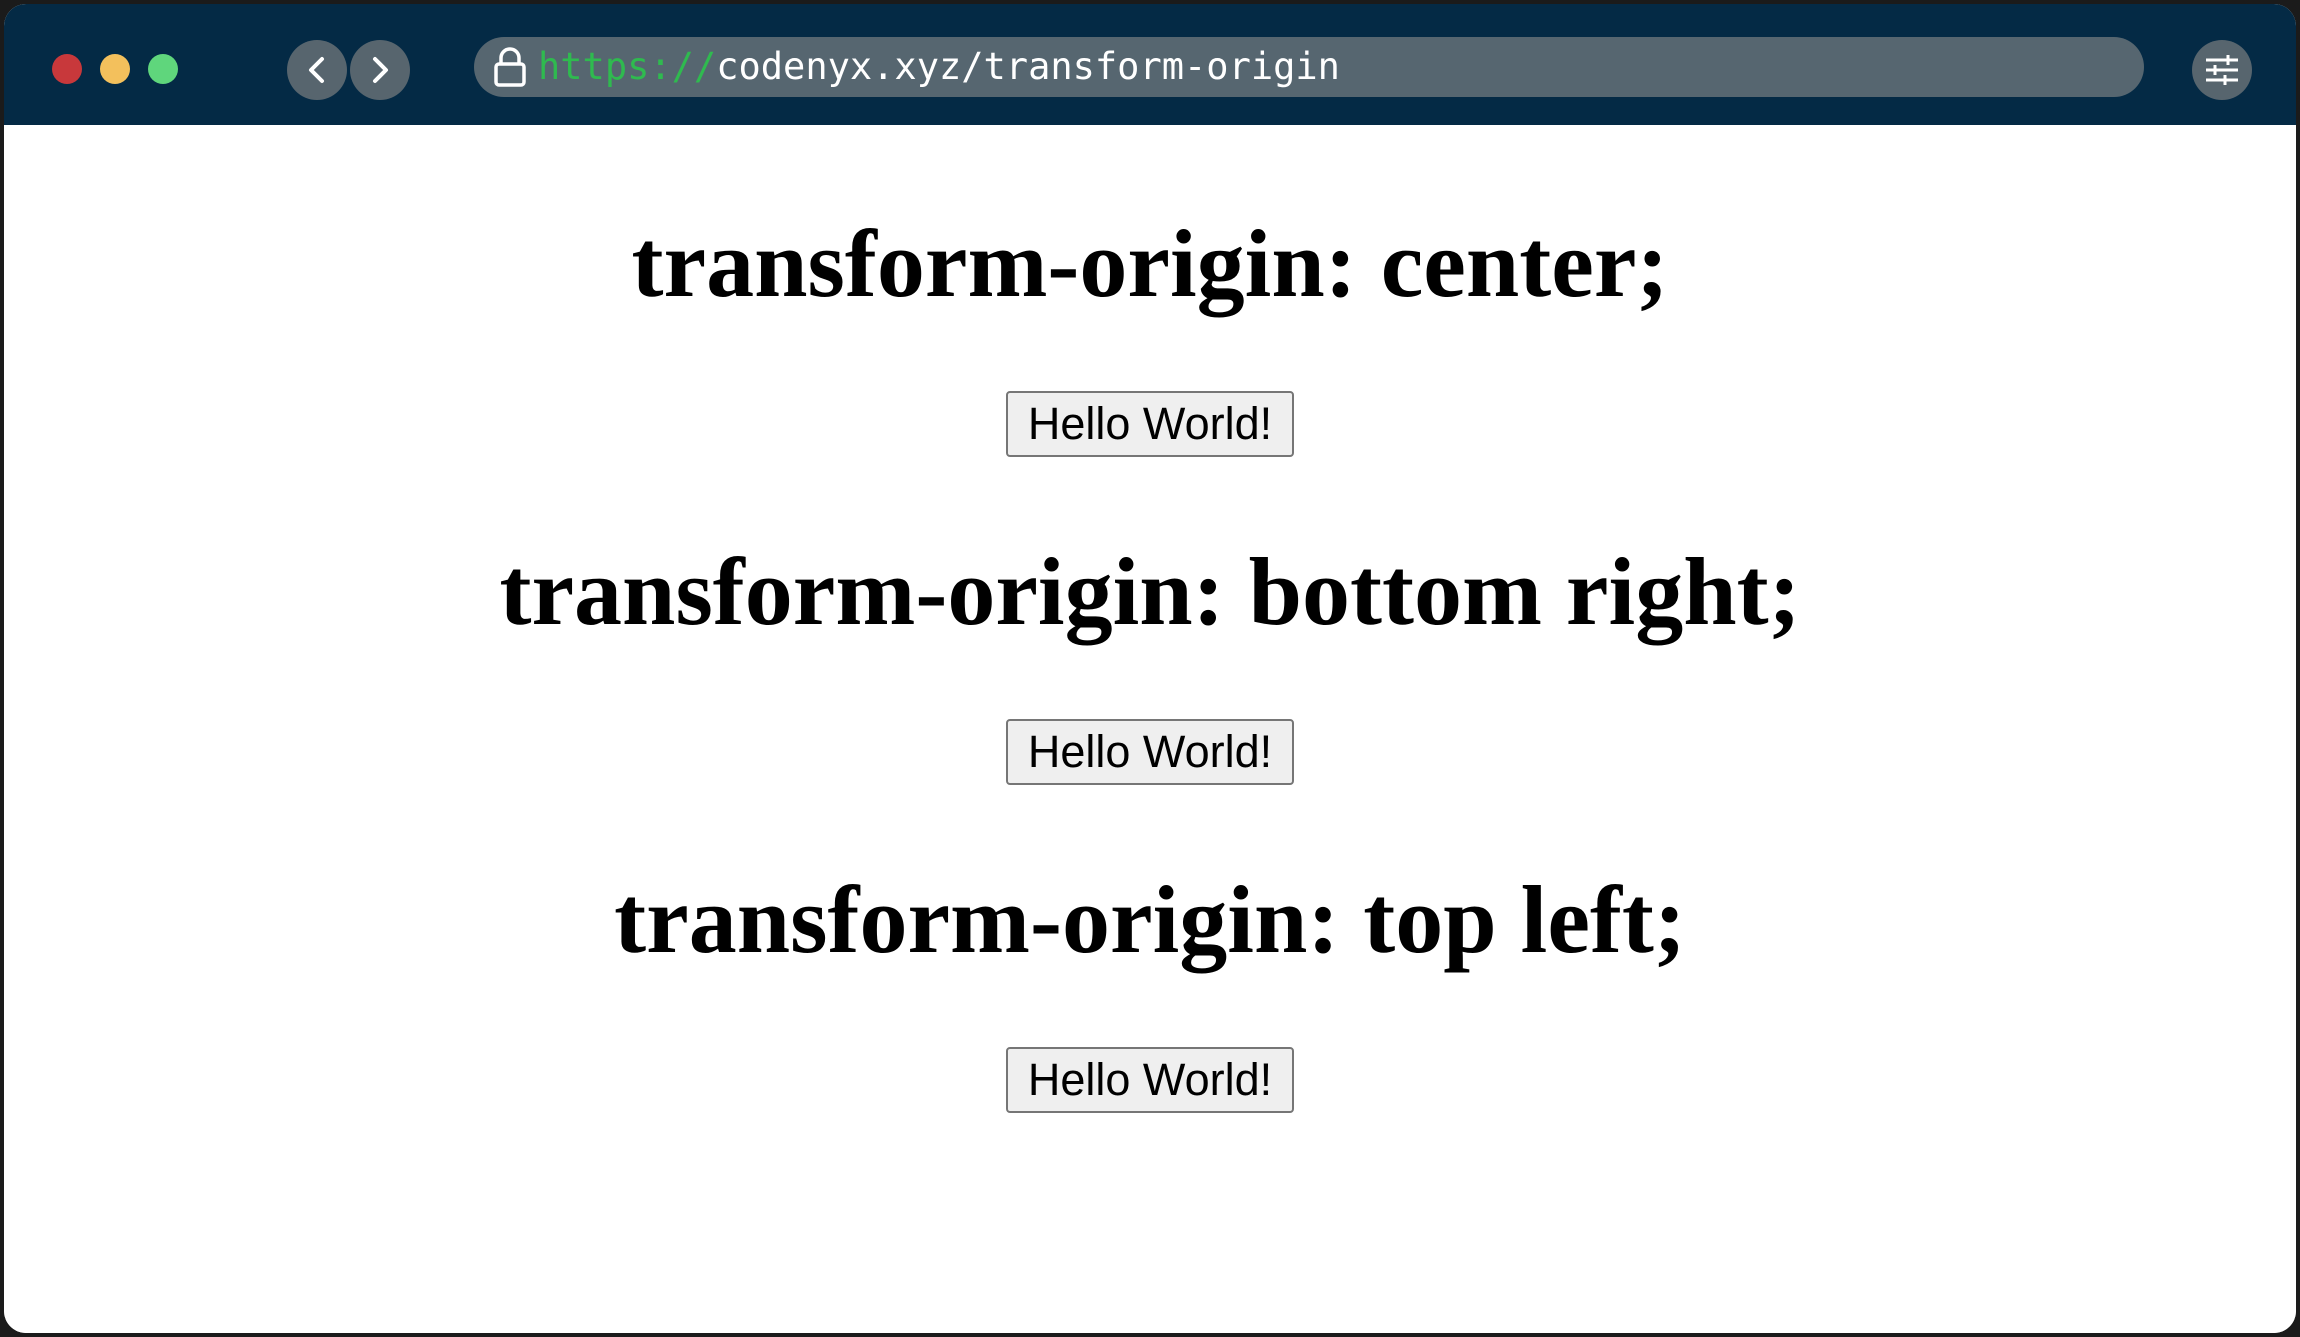 This screenshot has height=1337, width=2300. What do you see at coordinates (510, 67) in the screenshot?
I see `lock-icon` at bounding box center [510, 67].